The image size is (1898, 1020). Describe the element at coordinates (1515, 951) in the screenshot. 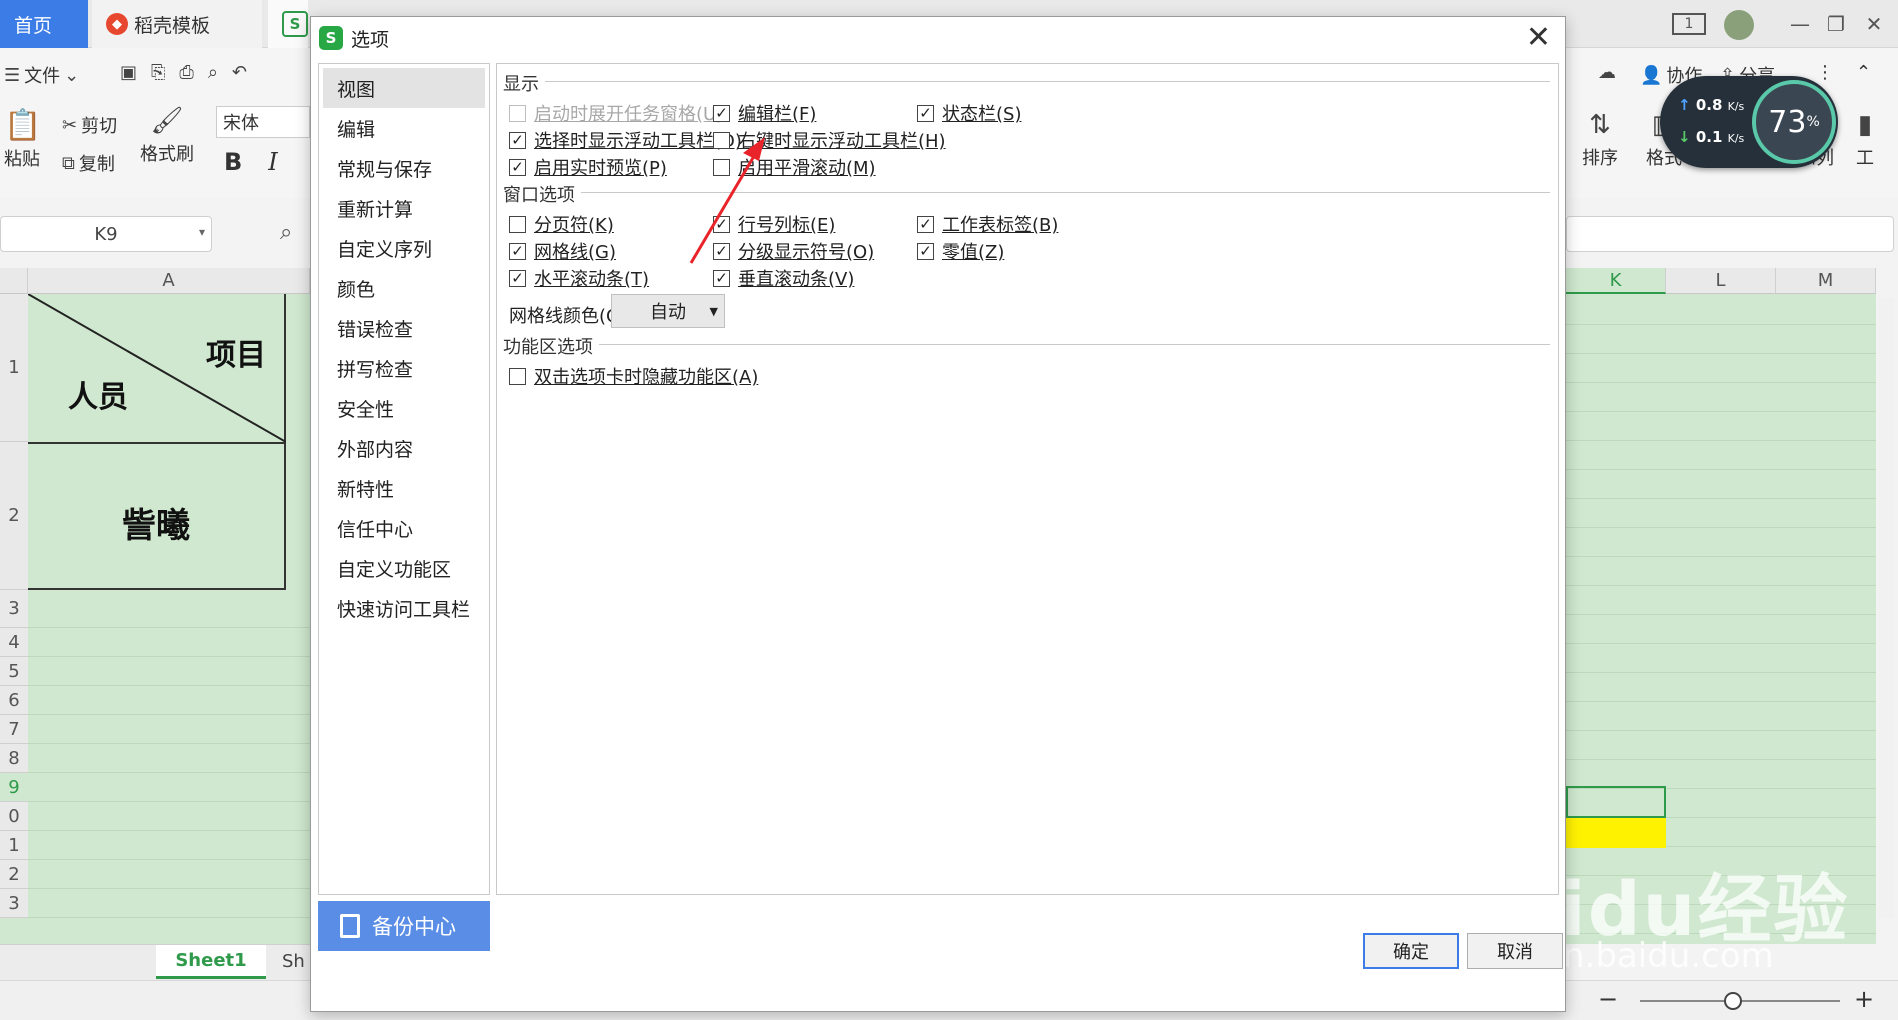

I see `cancel-button: 取消` at that location.